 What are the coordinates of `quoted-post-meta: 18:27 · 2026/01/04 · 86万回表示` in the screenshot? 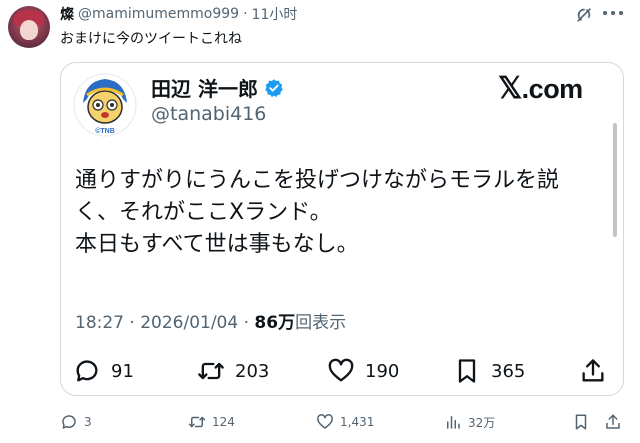 It's located at (210, 320).